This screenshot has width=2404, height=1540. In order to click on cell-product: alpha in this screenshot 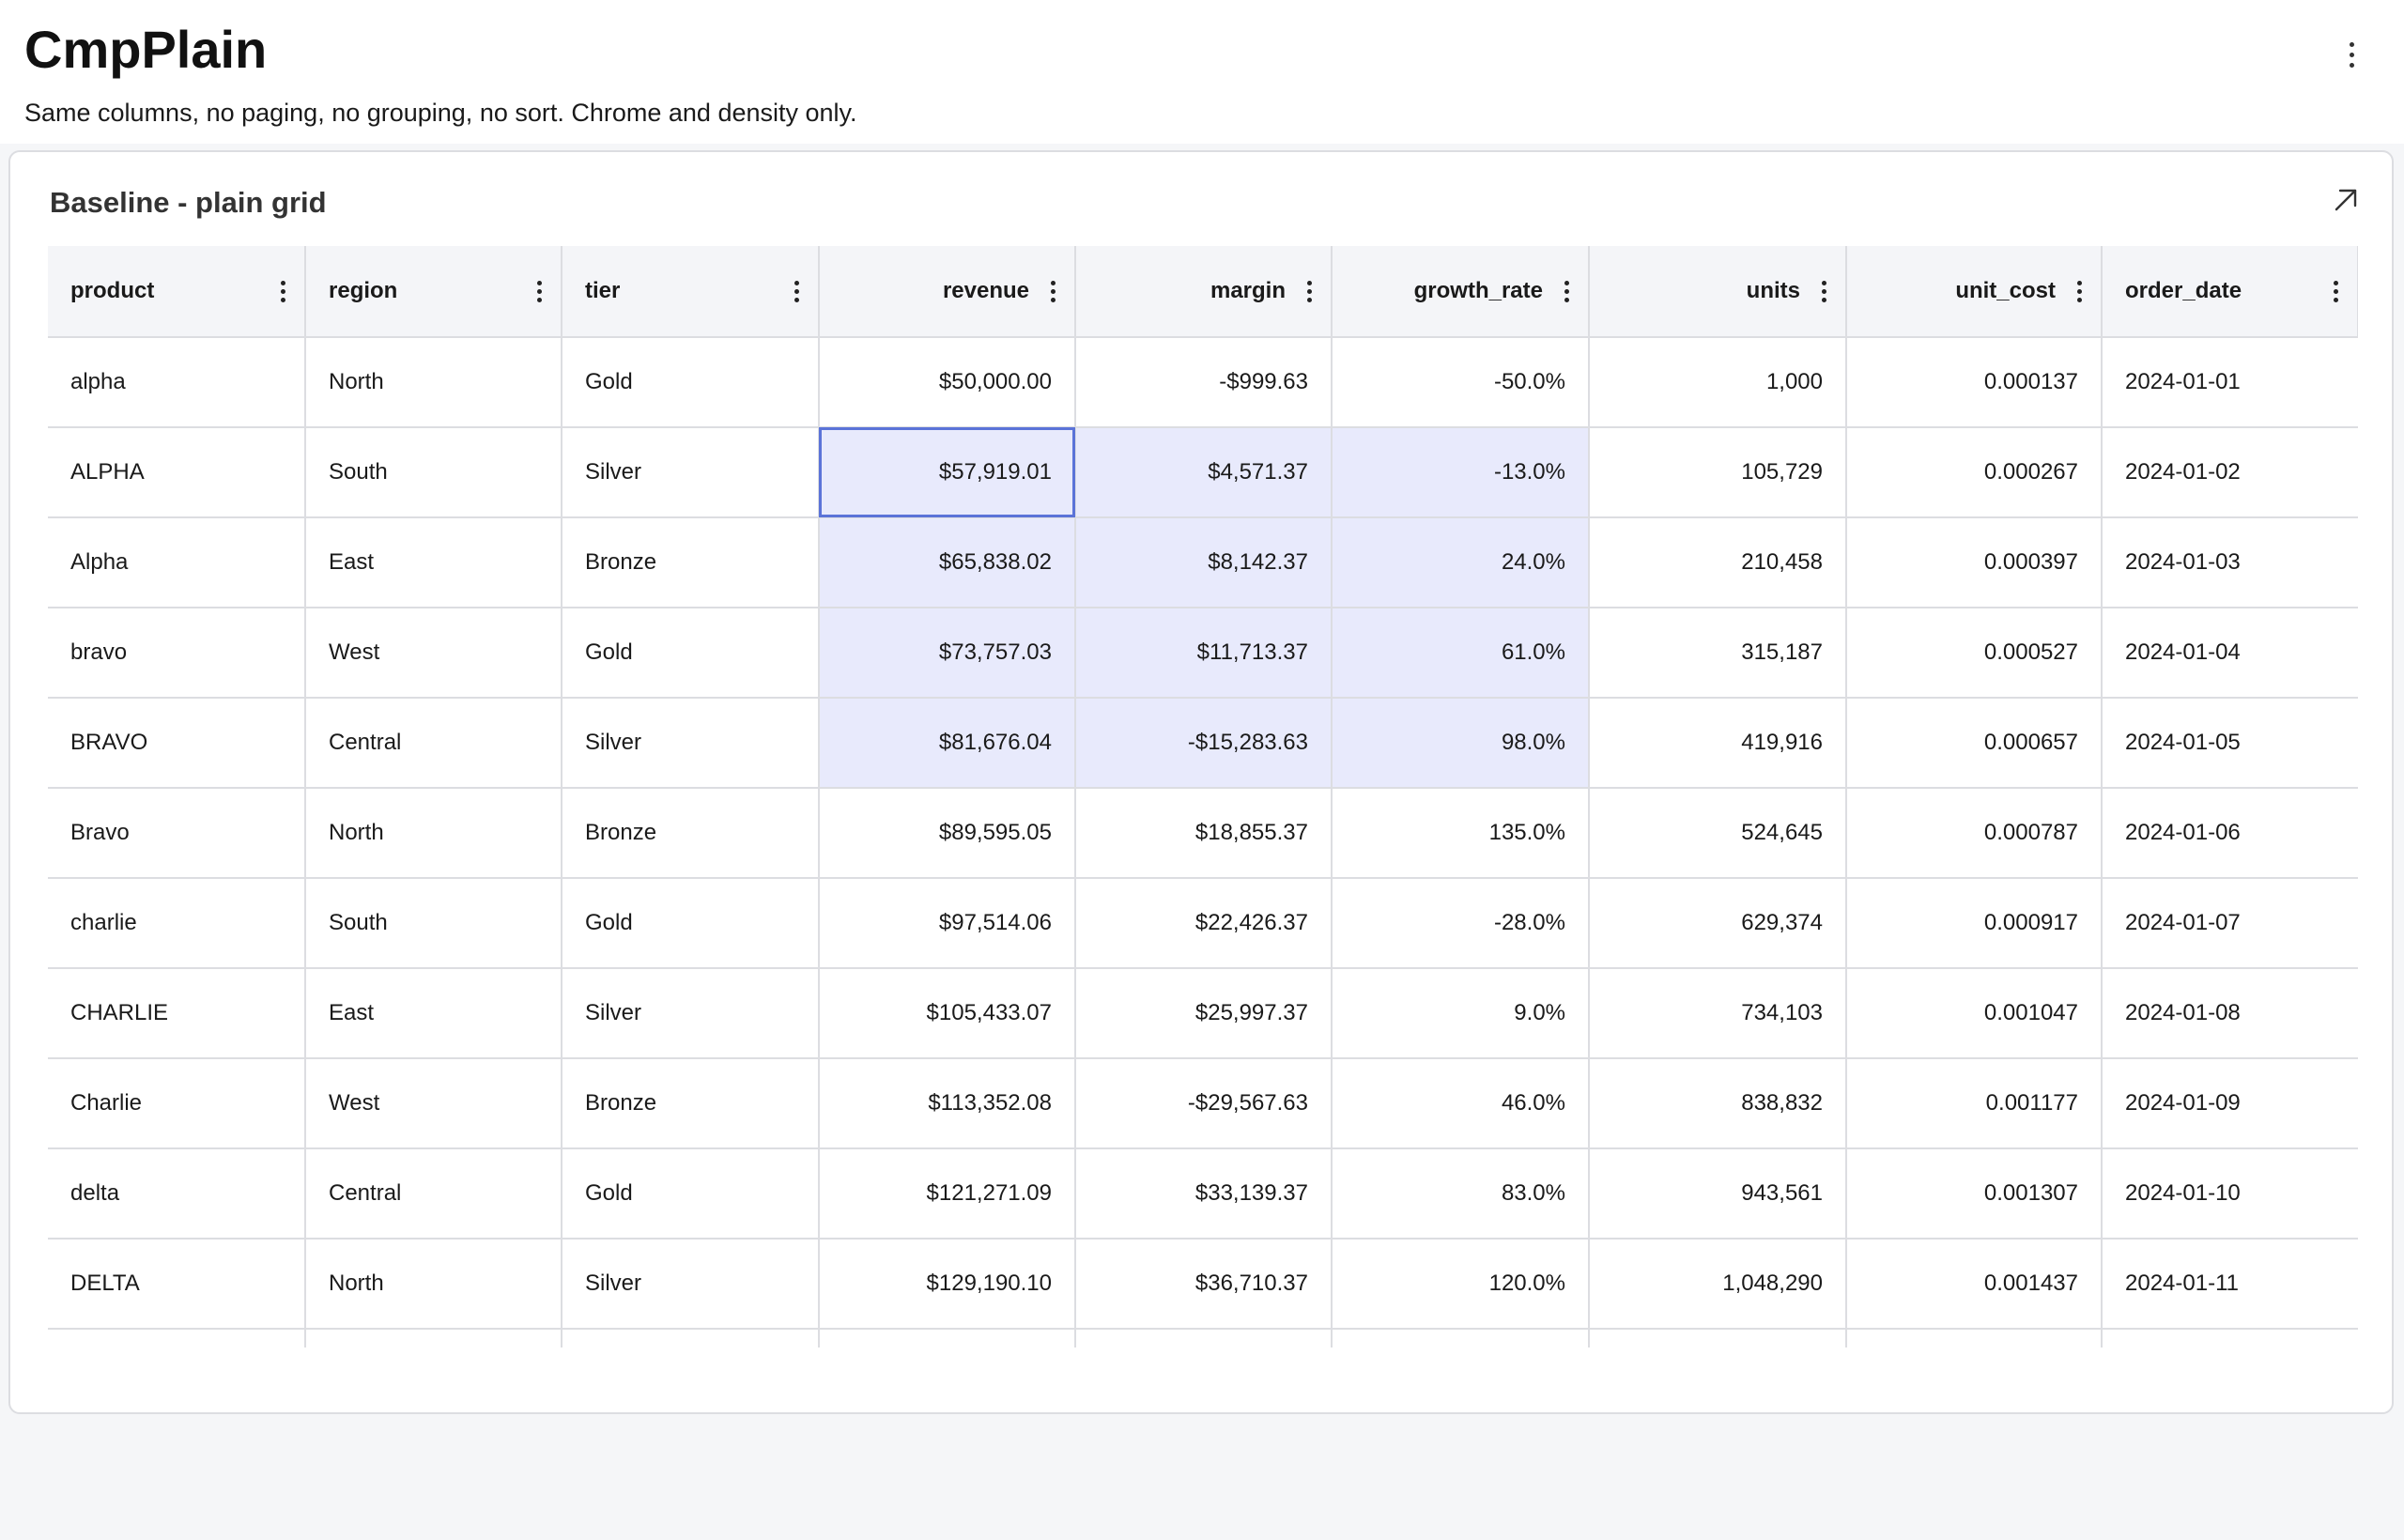, I will do `click(177, 382)`.